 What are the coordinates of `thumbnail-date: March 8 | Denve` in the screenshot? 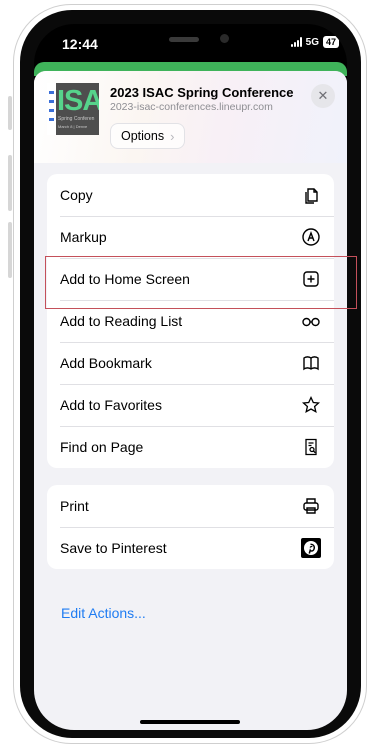 It's located at (73, 126).